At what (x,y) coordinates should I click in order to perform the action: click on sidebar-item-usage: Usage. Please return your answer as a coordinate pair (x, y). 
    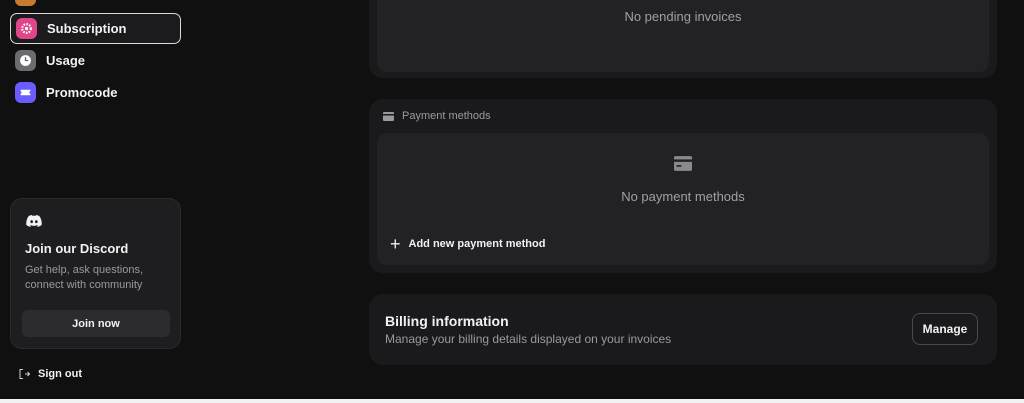
    Looking at the image, I should click on (95, 60).